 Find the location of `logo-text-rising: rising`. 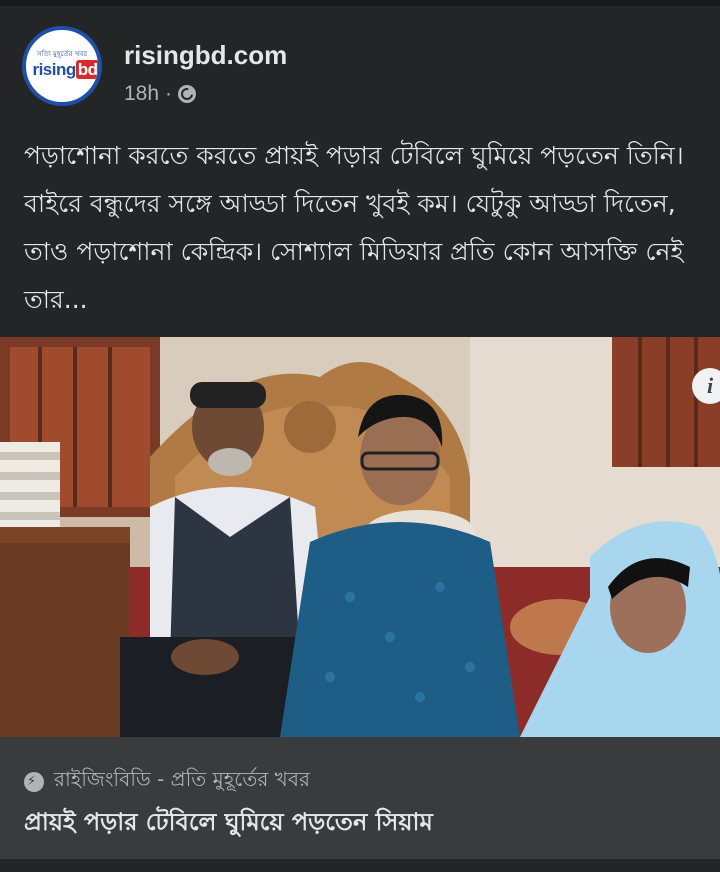

logo-text-rising: rising is located at coordinates (54, 69).